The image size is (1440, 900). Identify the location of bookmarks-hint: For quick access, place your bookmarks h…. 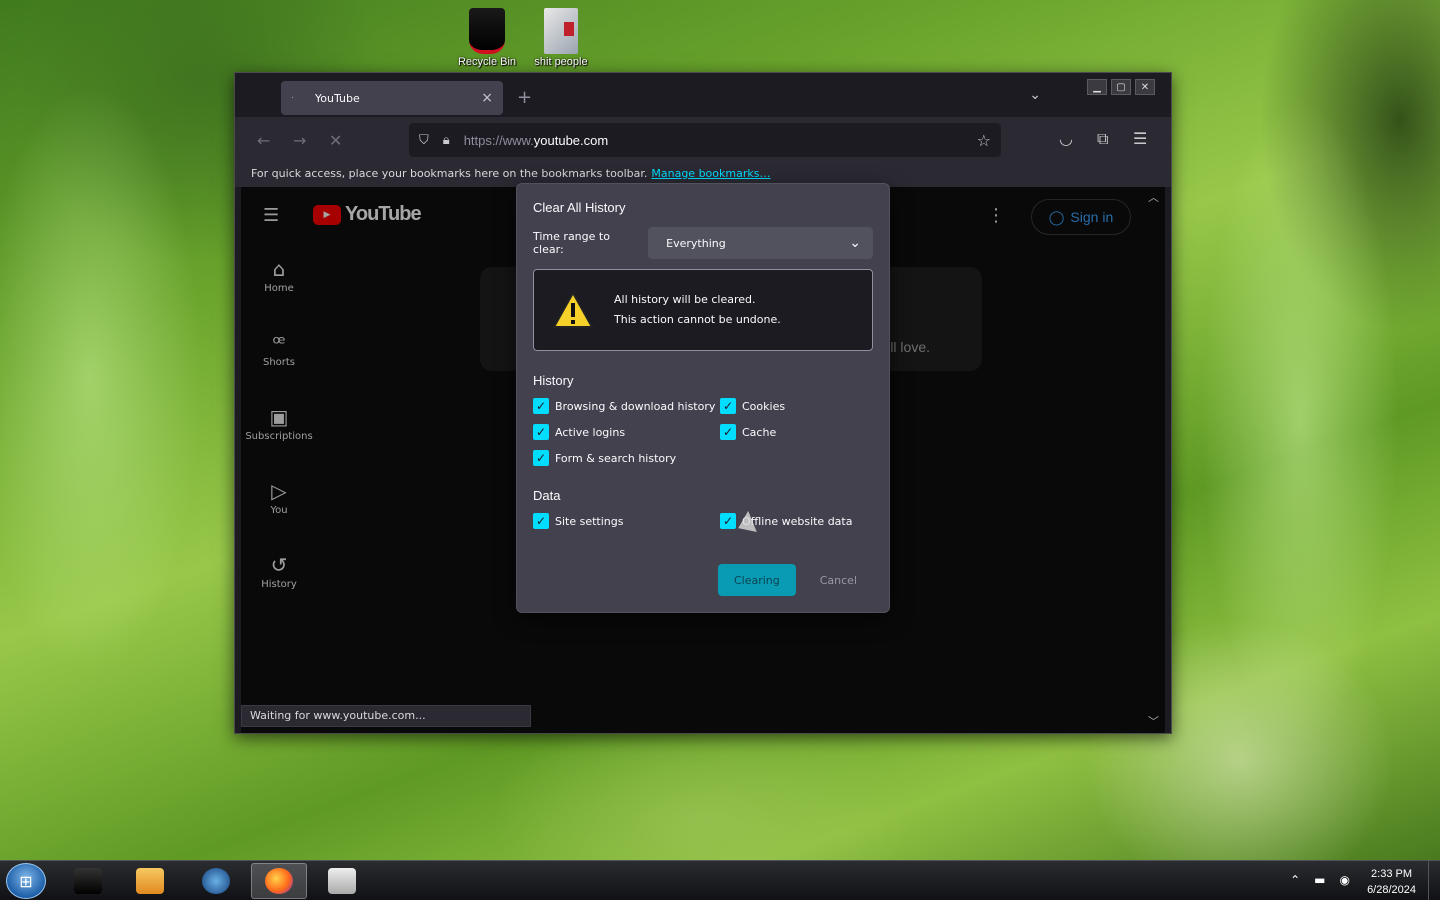
(449, 173).